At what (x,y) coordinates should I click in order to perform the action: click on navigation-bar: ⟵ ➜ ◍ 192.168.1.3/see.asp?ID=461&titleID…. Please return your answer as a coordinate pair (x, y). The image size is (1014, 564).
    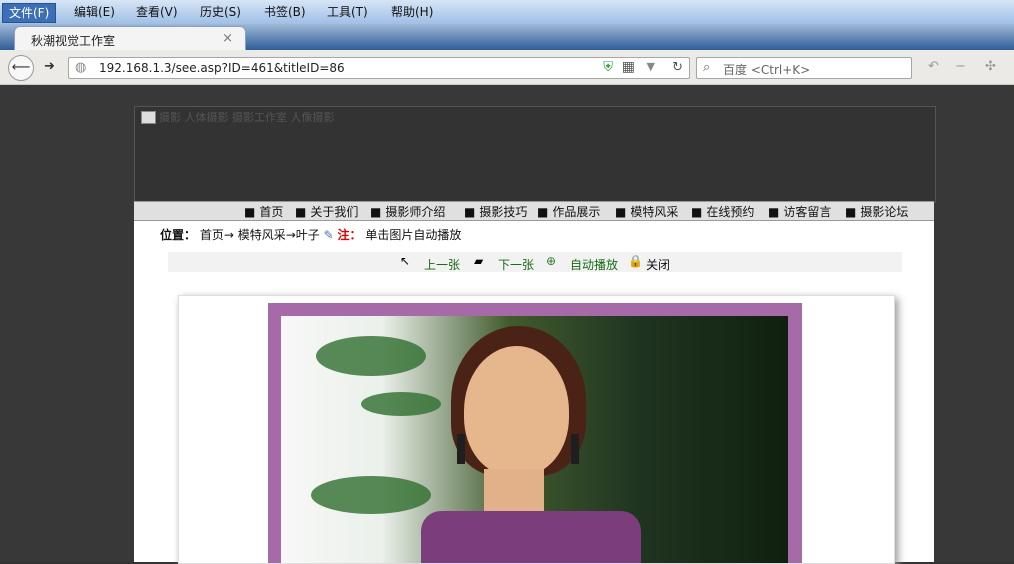
    Looking at the image, I should click on (507, 67).